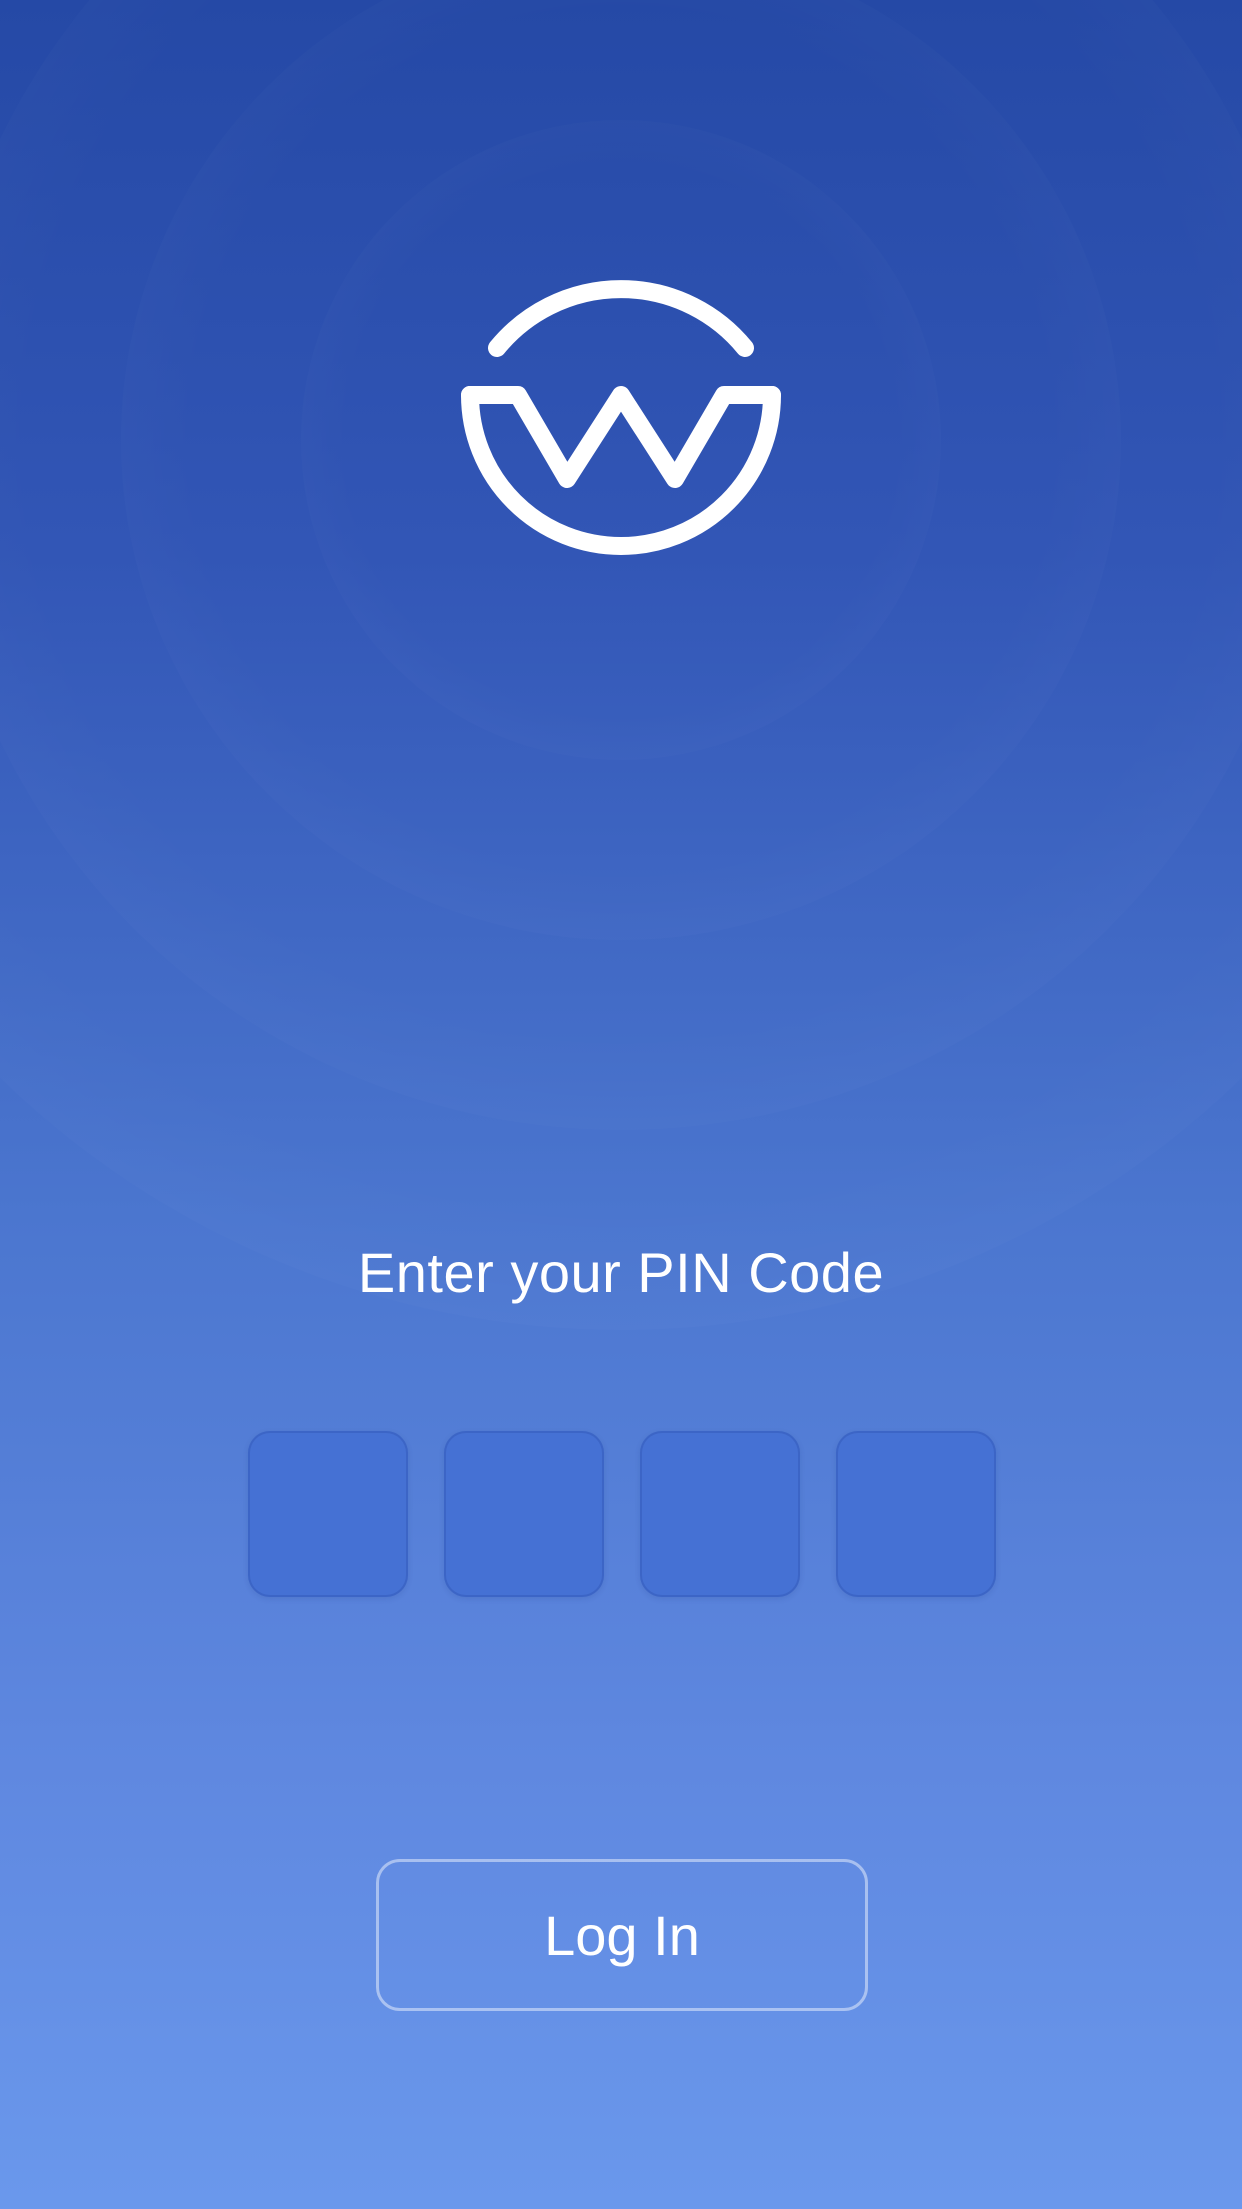  I want to click on pin-prompt-label: Enter your PIN Code, so click(621, 1272).